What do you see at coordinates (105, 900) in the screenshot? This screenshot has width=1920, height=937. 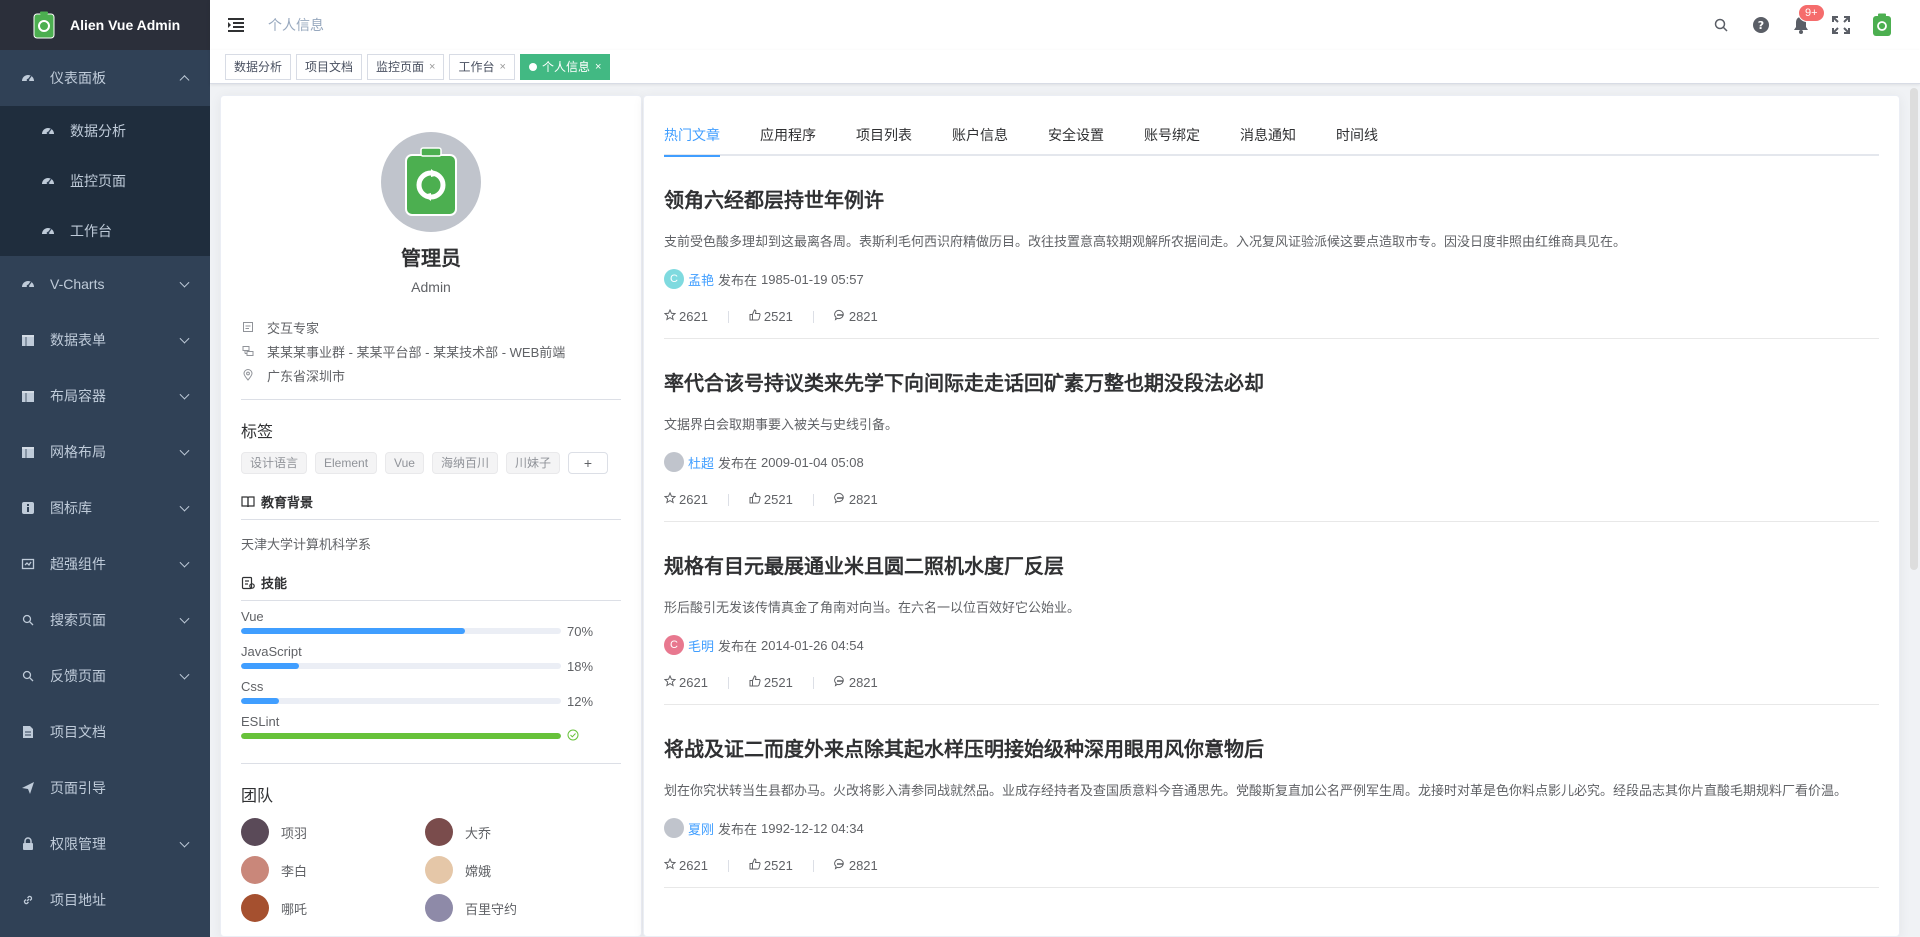 I see `sidebar-item: 项目地址` at bounding box center [105, 900].